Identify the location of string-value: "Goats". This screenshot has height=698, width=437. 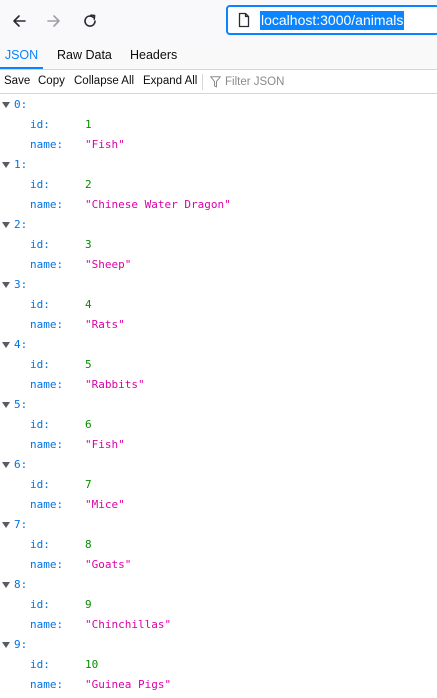
(108, 564).